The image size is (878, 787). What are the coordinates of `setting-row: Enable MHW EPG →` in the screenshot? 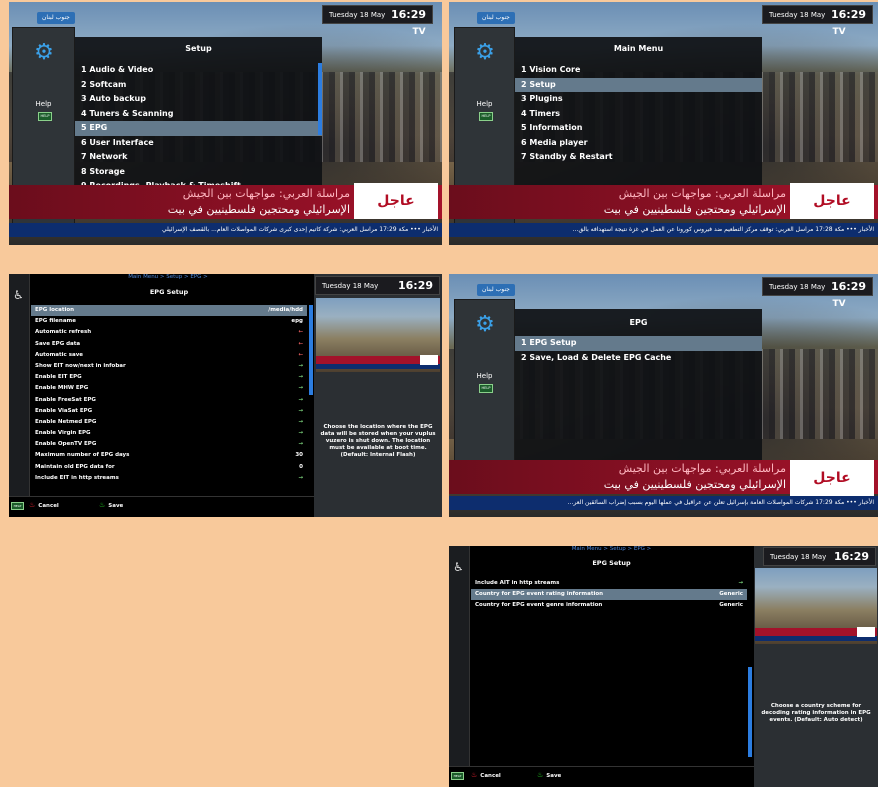 It's located at (169, 388).